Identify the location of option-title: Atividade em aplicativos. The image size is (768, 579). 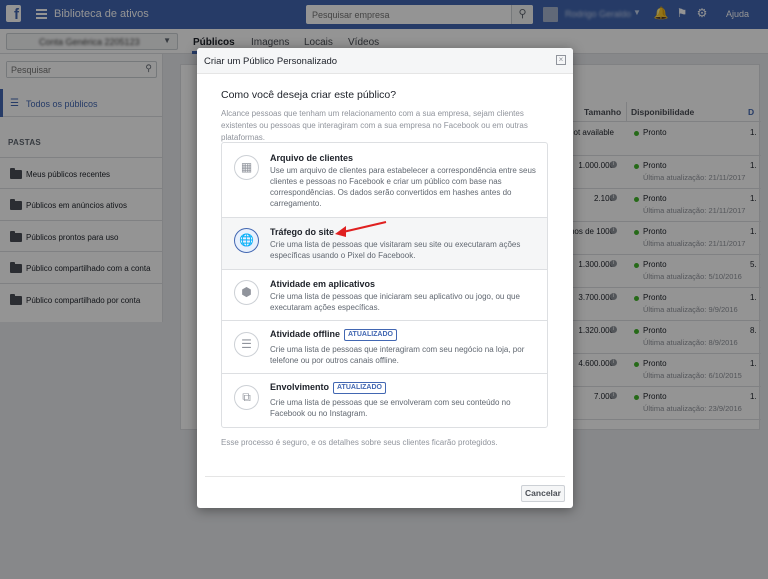
(323, 284).